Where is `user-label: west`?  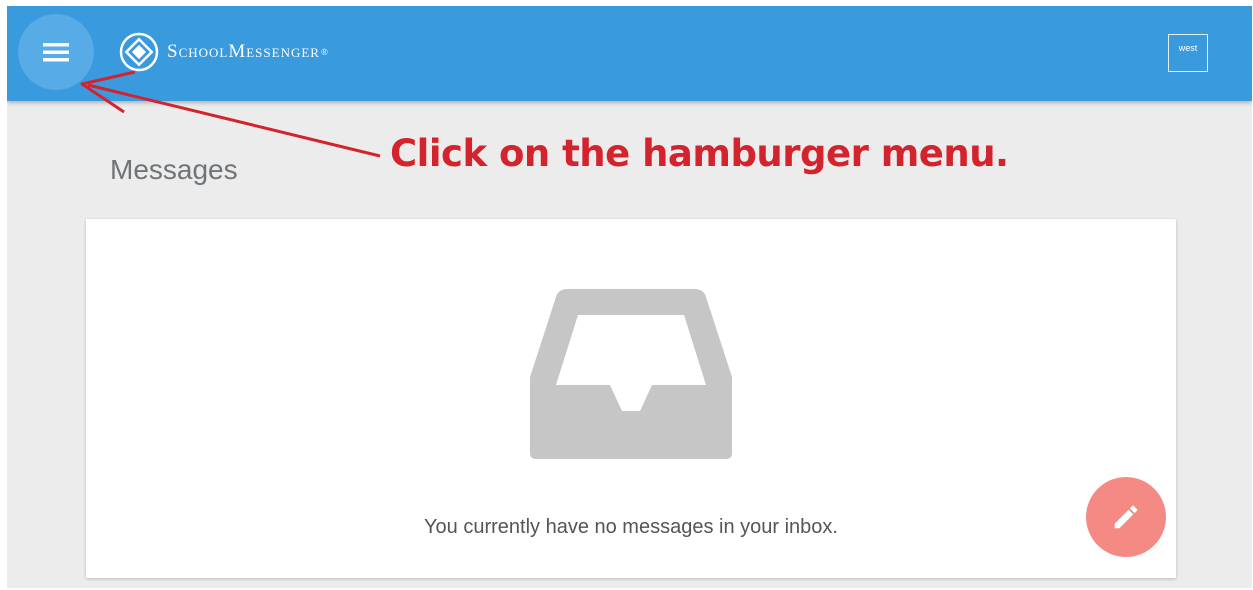
user-label: west is located at coordinates (1188, 48).